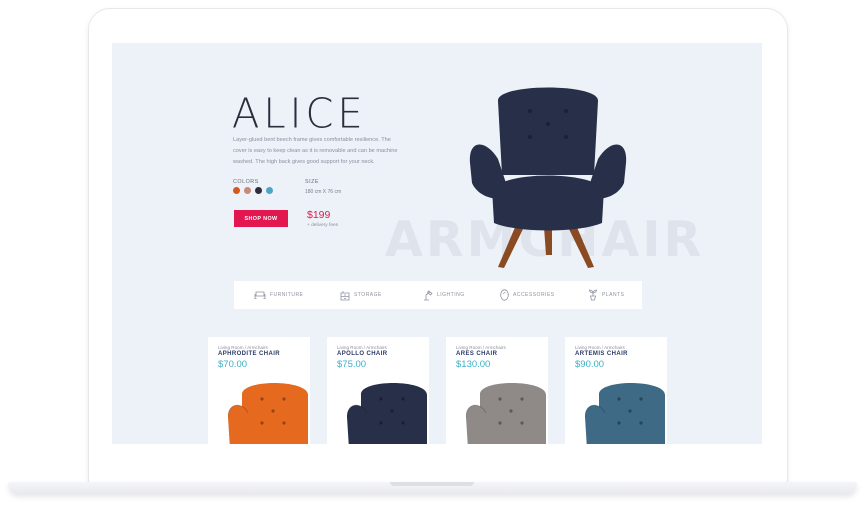 Image resolution: width=865 pixels, height=508 pixels. What do you see at coordinates (319, 215) in the screenshot?
I see `hero-price: $199` at bounding box center [319, 215].